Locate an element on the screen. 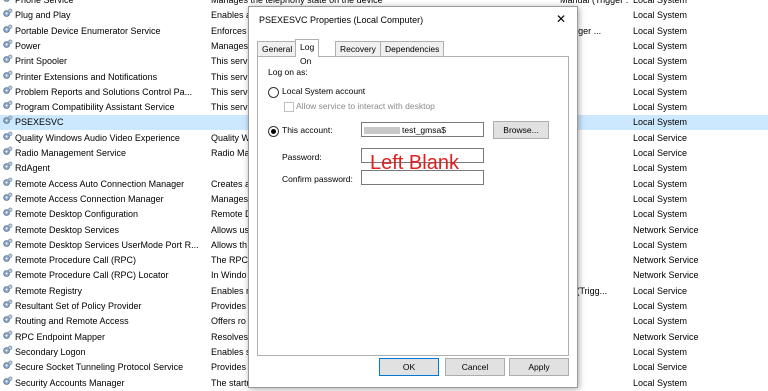 Image resolution: width=768 pixels, height=391 pixels. redacted-domain is located at coordinates (382, 131).